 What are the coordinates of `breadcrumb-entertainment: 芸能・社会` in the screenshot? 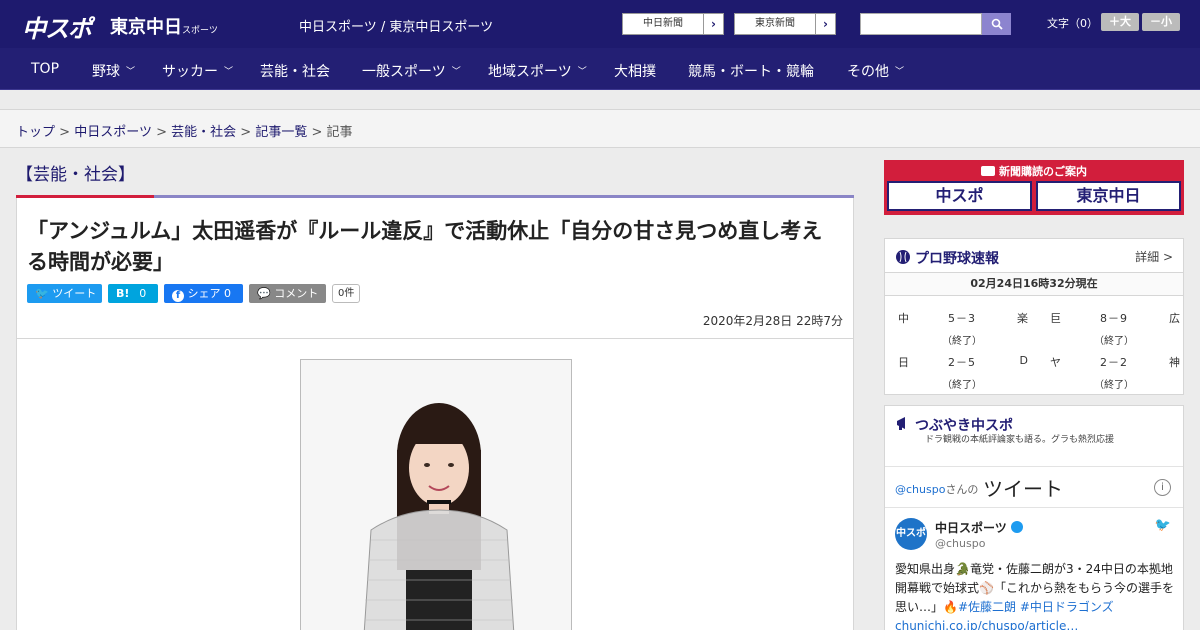 It's located at (203, 132).